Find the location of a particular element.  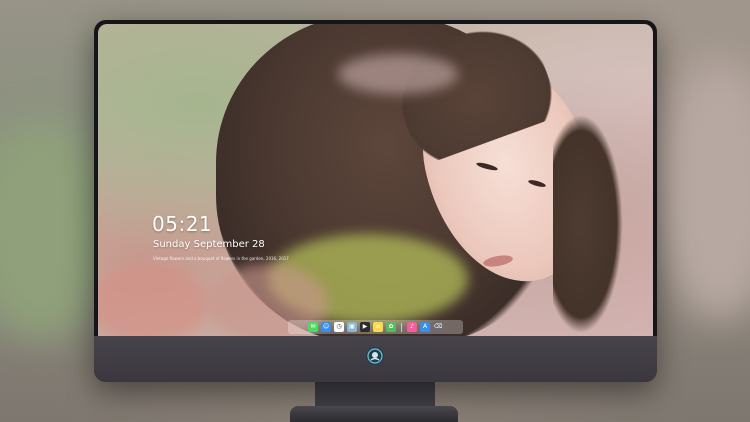

monitor-stand-base is located at coordinates (374, 414).